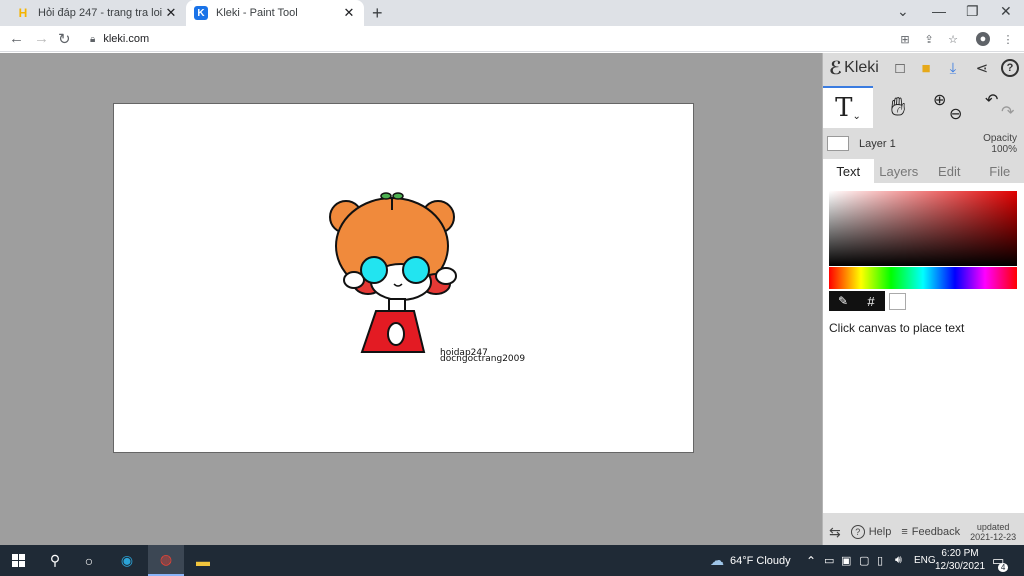 The width and height of the screenshot is (1024, 576). I want to click on weather-text: 64°F Cloudy, so click(760, 560).